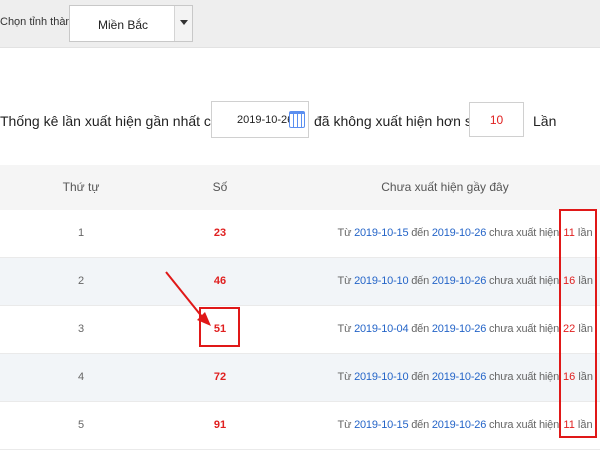 This screenshot has width=600, height=450. I want to click on chevron-down-icon, so click(183, 23).